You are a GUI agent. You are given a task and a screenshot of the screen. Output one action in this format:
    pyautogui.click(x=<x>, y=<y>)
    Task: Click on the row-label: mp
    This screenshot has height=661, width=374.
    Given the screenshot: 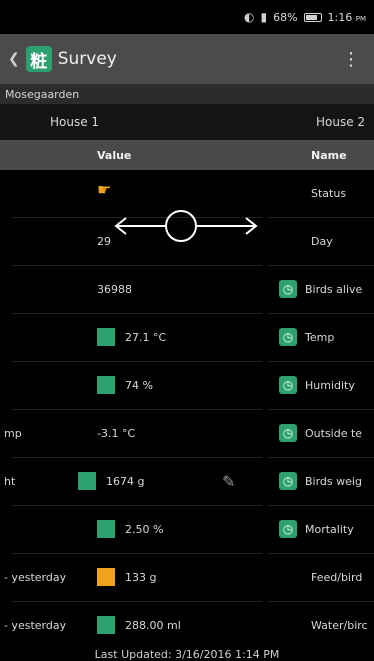 What is the action you would take?
    pyautogui.click(x=13, y=433)
    